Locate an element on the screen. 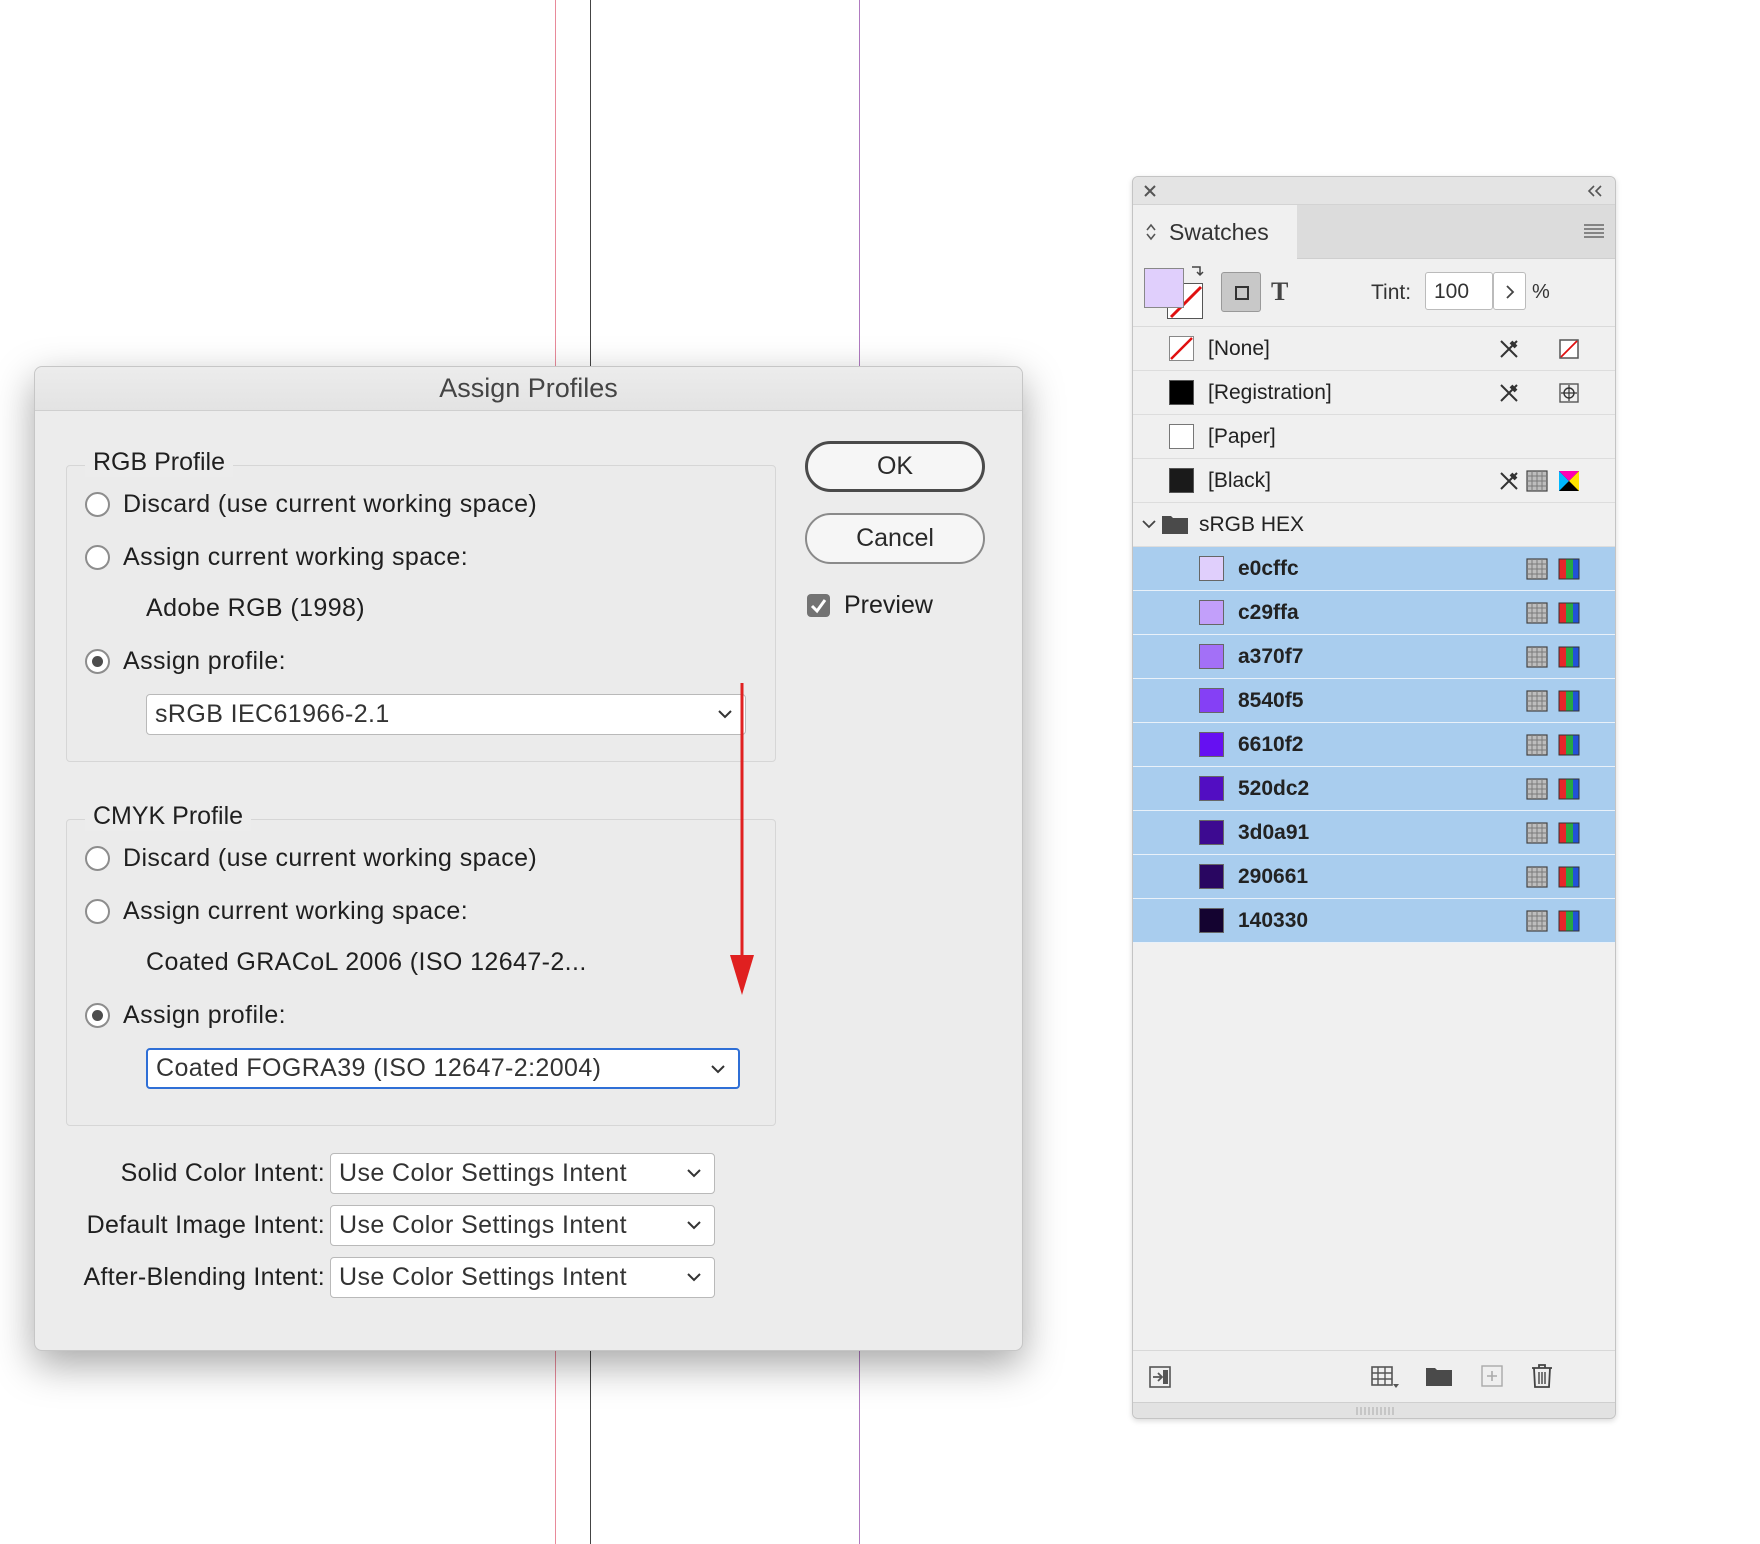 Image resolution: width=1760 pixels, height=1544 pixels. swatch-row: 8540f5 is located at coordinates (1374, 701).